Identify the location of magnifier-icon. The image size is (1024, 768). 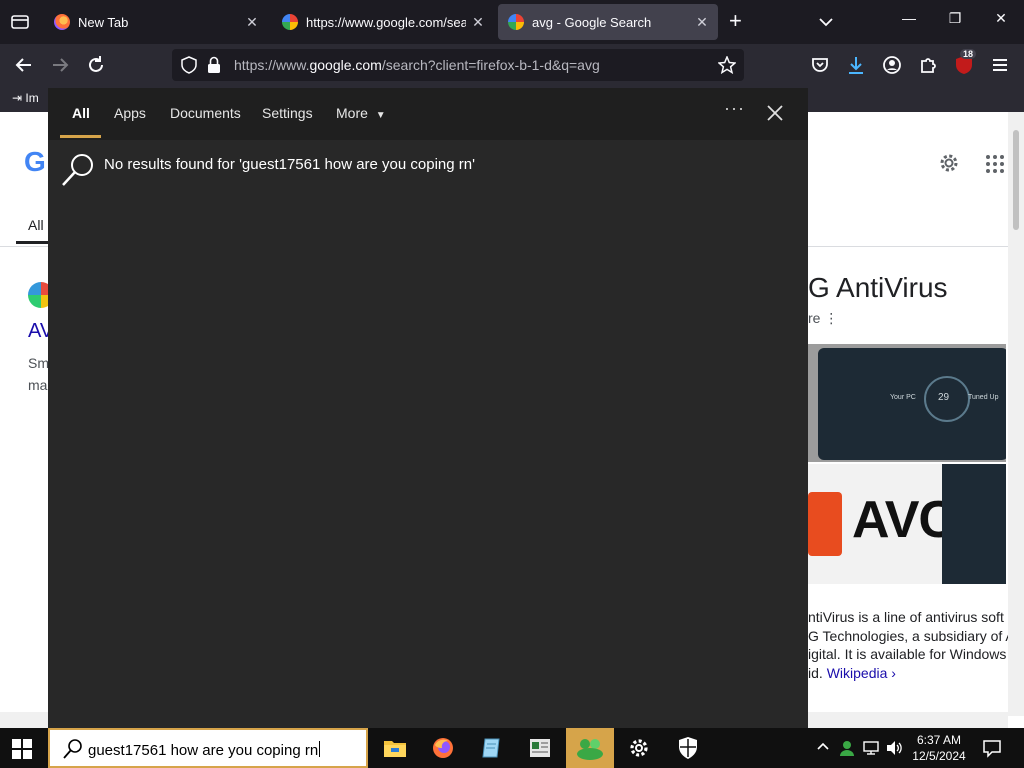
(78, 172).